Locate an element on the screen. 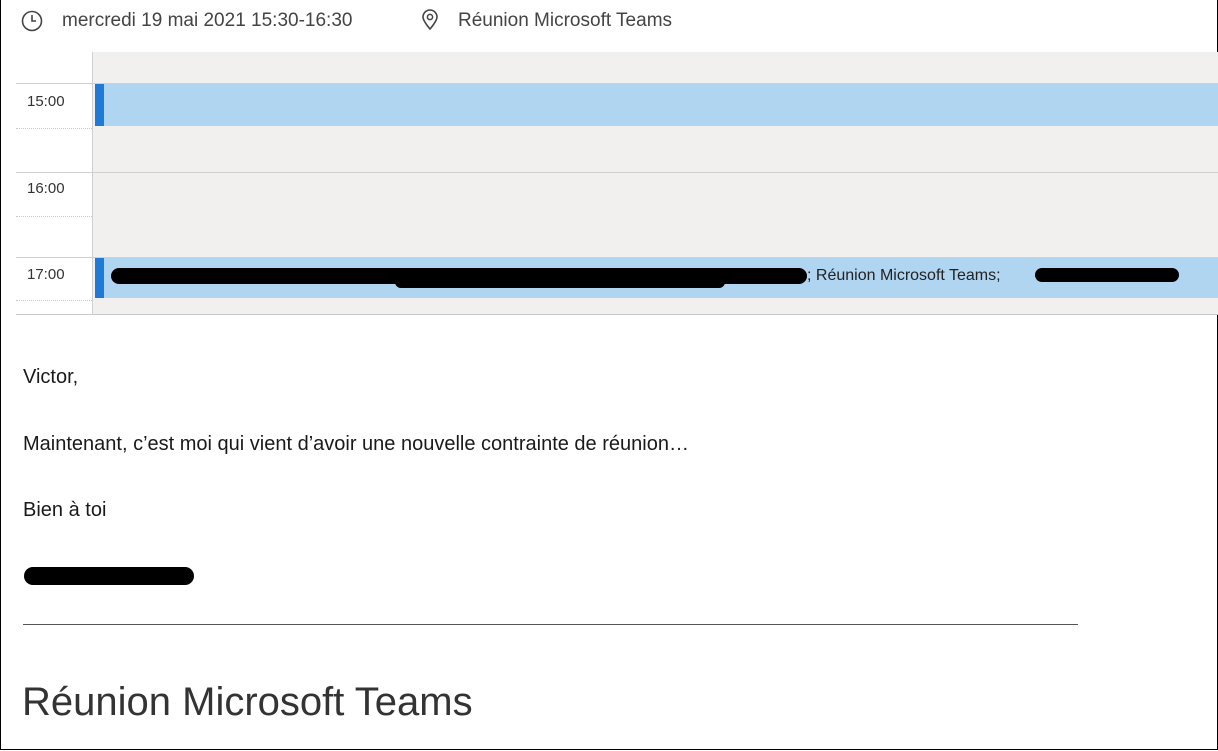  meeting-datetime: mercredi 19 mai 2021 15:30-16:30 is located at coordinates (207, 20).